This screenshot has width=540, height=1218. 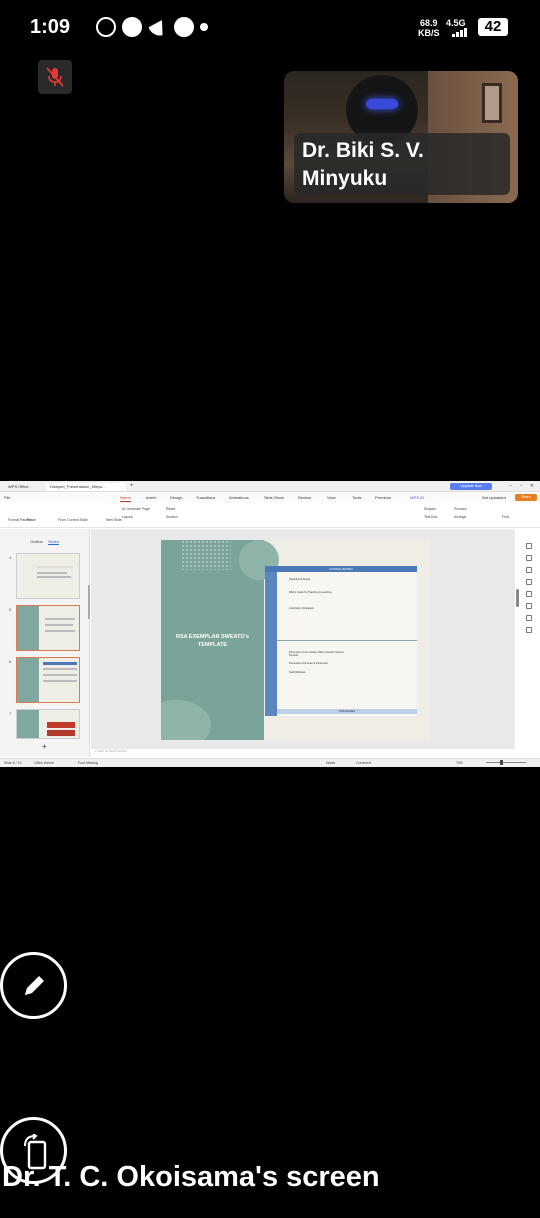 I want to click on menu-tools: Tools, so click(x=356, y=498).